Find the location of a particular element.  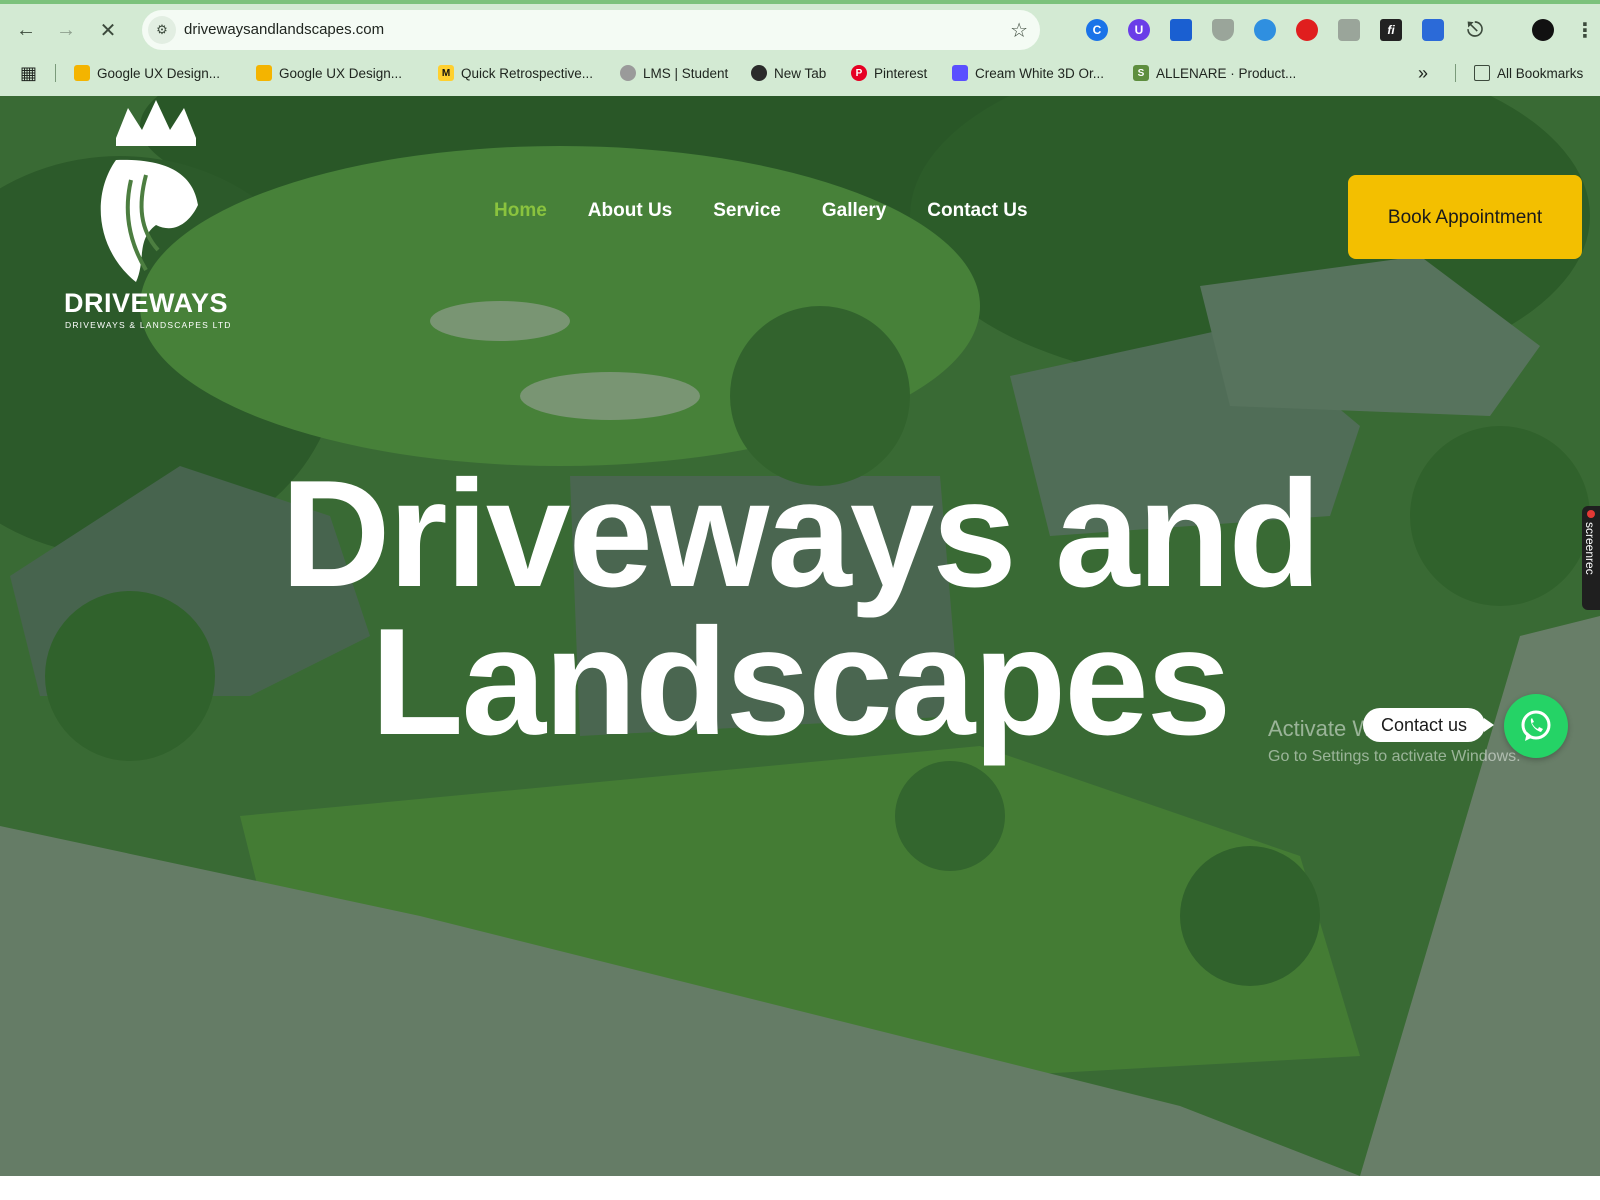

shopify-icon: S is located at coordinates (1141, 73).